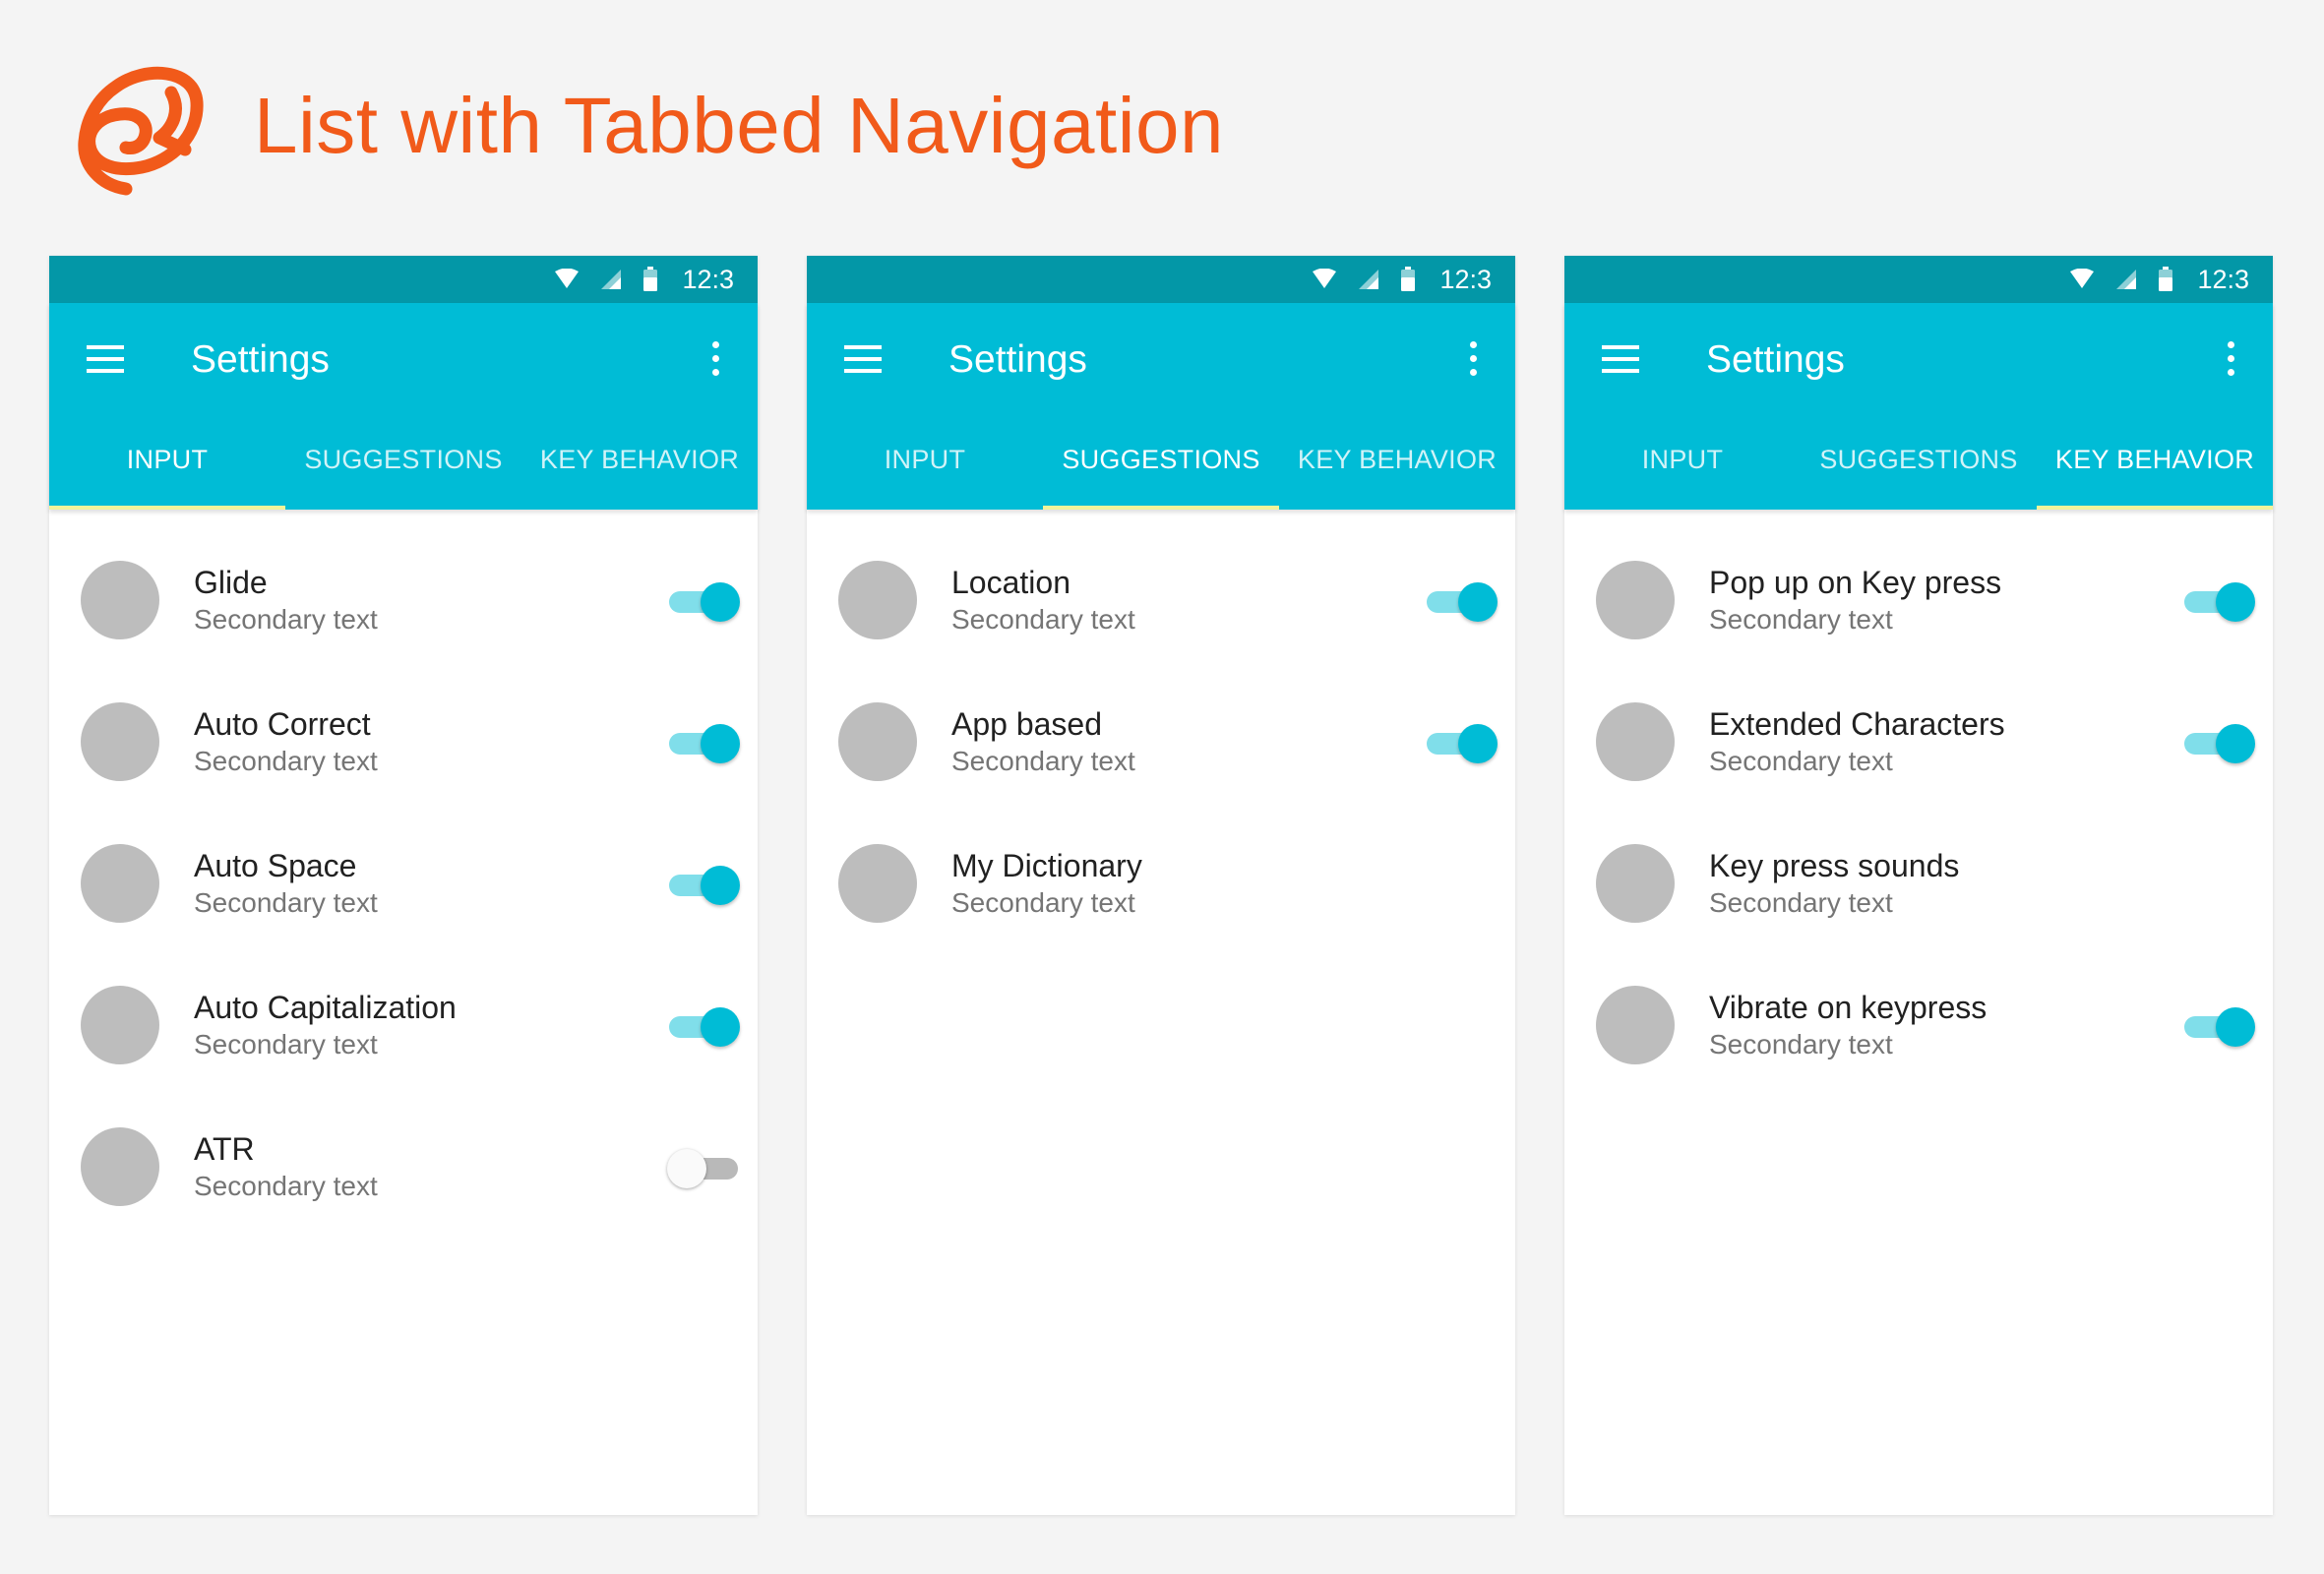 This screenshot has width=2324, height=1574. Describe the element at coordinates (739, 126) in the screenshot. I see `page-title: List with Tabbed Navigation` at that location.